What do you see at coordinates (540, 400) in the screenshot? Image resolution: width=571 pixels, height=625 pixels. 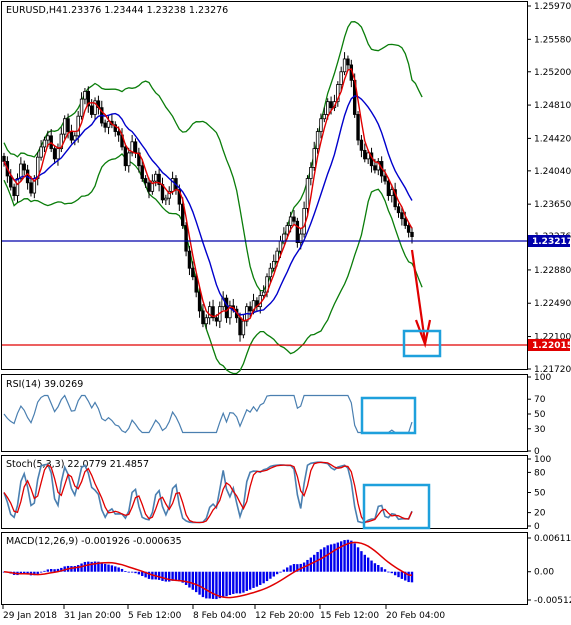 I see `rsi-tick-label: 70` at bounding box center [540, 400].